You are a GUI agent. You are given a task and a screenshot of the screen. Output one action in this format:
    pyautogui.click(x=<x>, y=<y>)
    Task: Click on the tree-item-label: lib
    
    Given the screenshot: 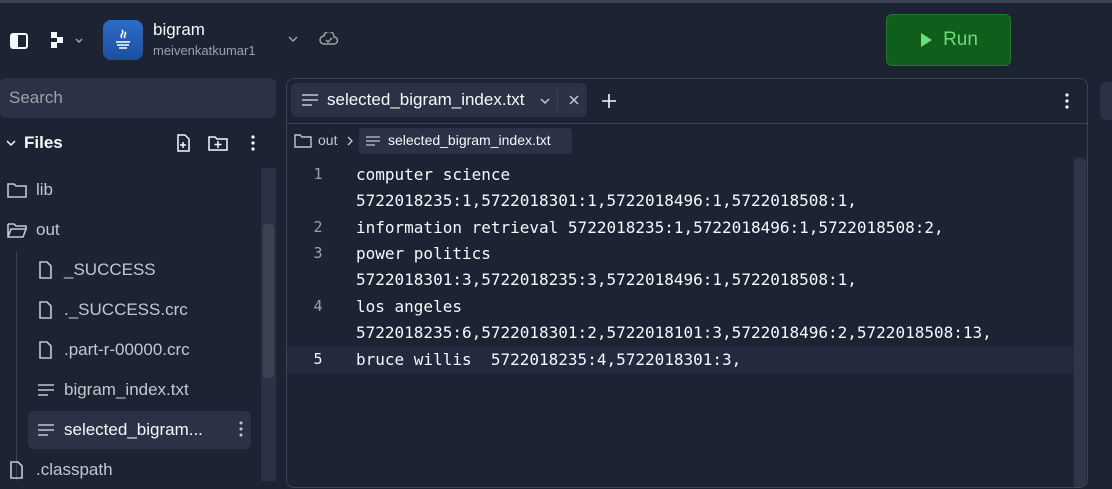 What is the action you would take?
    pyautogui.click(x=45, y=189)
    